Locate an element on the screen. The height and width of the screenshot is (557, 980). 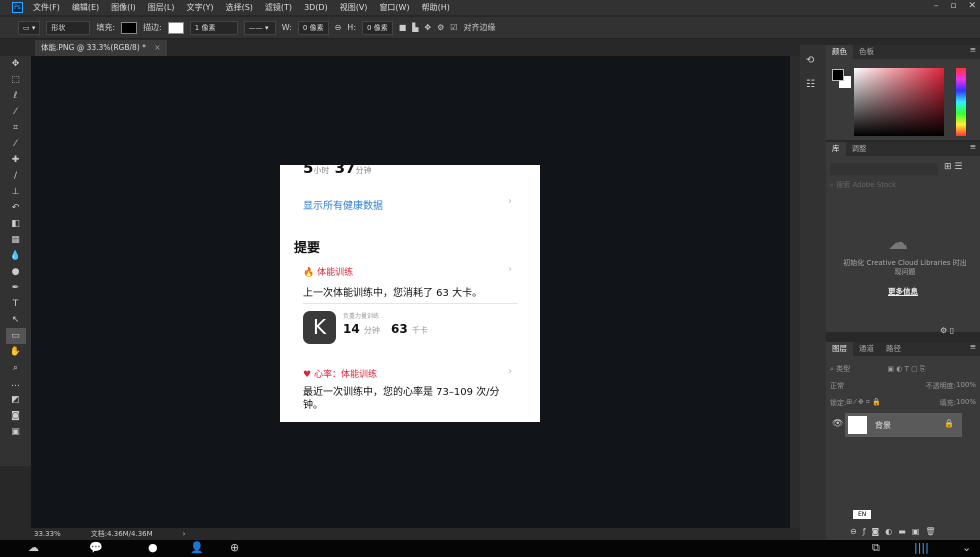
layer-footer-icons: ⊖ƒ◙◐▬▣🗑 is located at coordinates (896, 531).